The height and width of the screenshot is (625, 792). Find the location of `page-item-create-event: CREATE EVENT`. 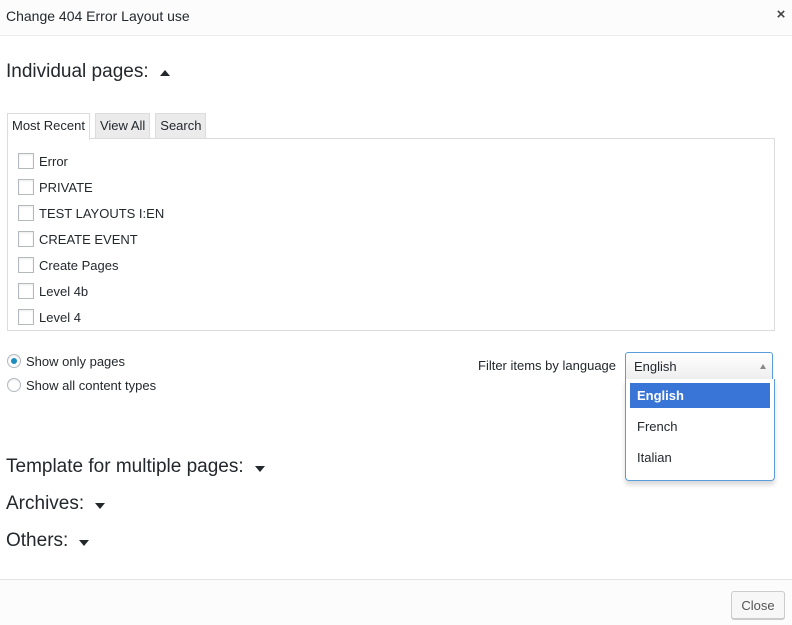

page-item-create-event: CREATE EVENT is located at coordinates (78, 239).